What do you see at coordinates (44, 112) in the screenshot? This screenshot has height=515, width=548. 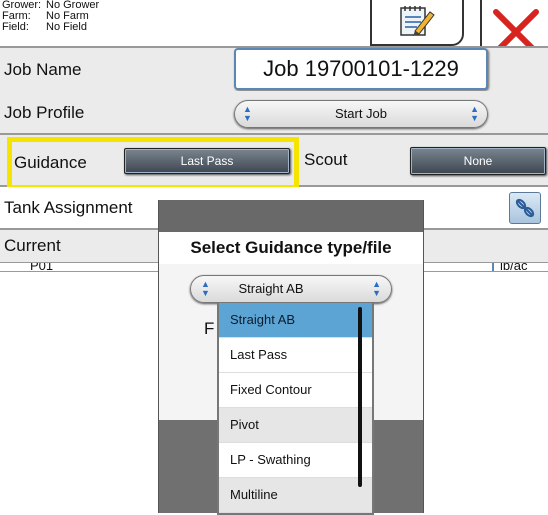 I see `job-profile-label: Job Profile` at bounding box center [44, 112].